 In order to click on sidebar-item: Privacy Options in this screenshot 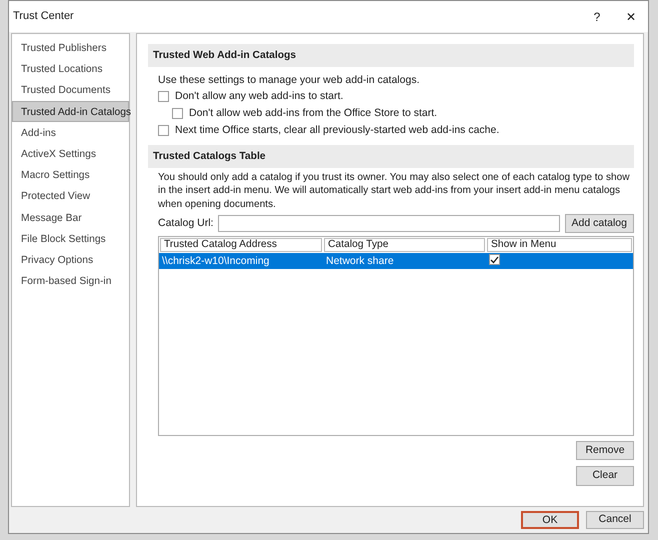, I will do `click(70, 259)`.